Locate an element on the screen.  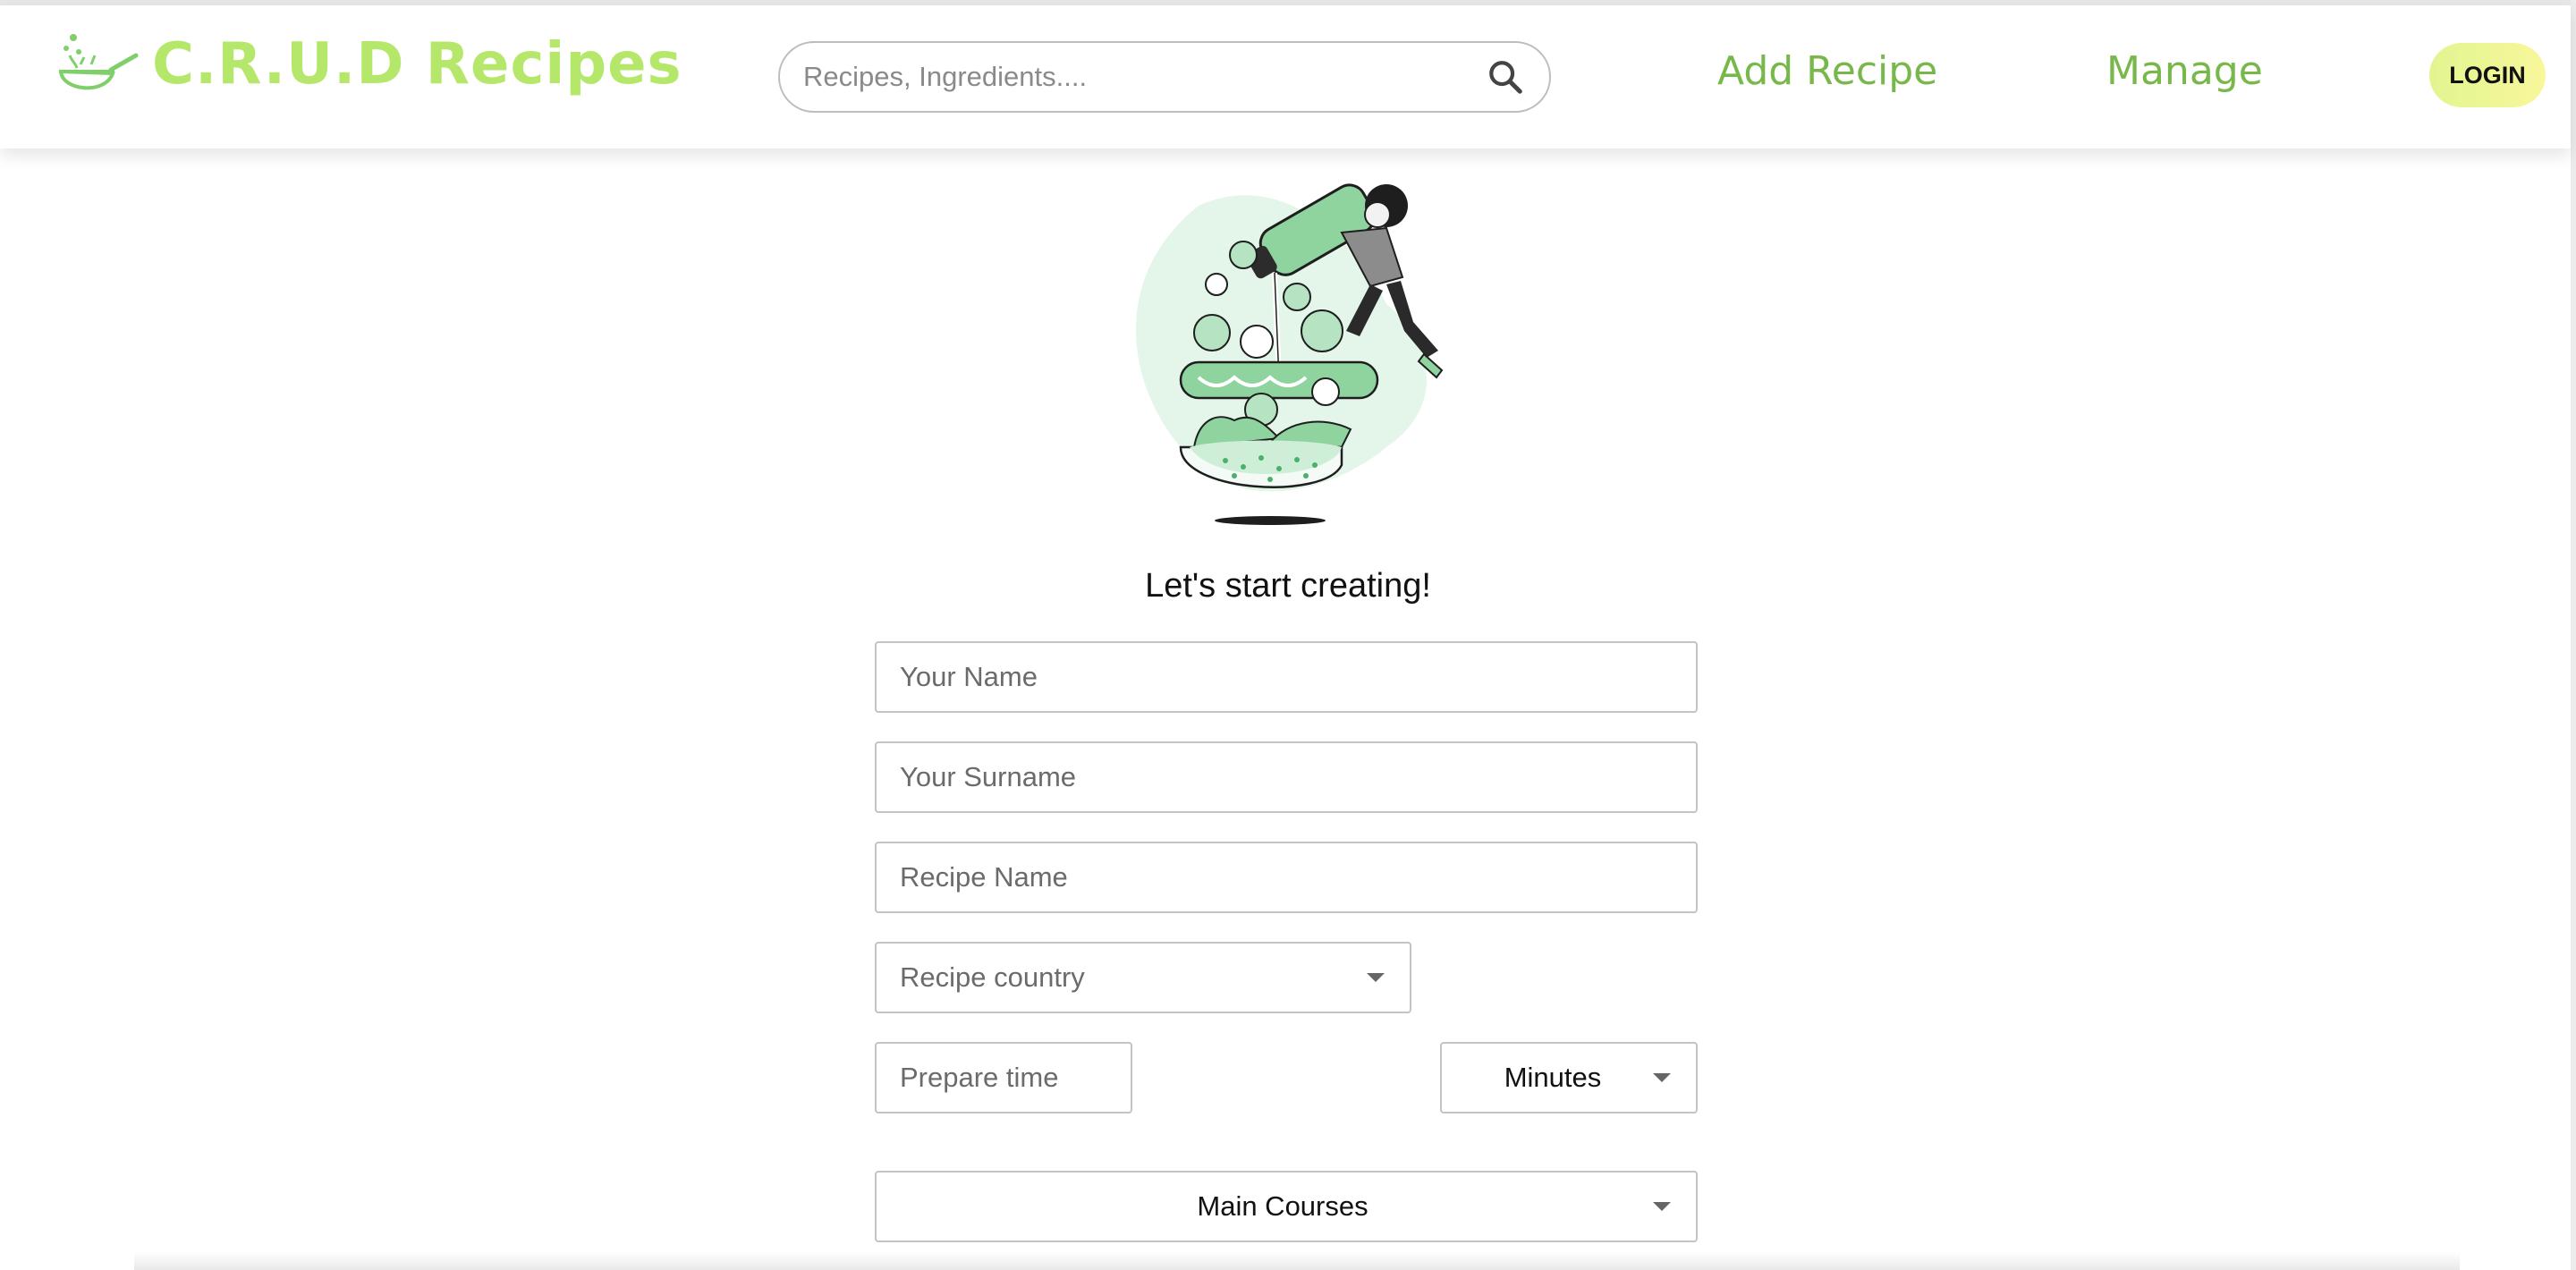
brand-name: C.R.U.D Recipes is located at coordinates (417, 64).